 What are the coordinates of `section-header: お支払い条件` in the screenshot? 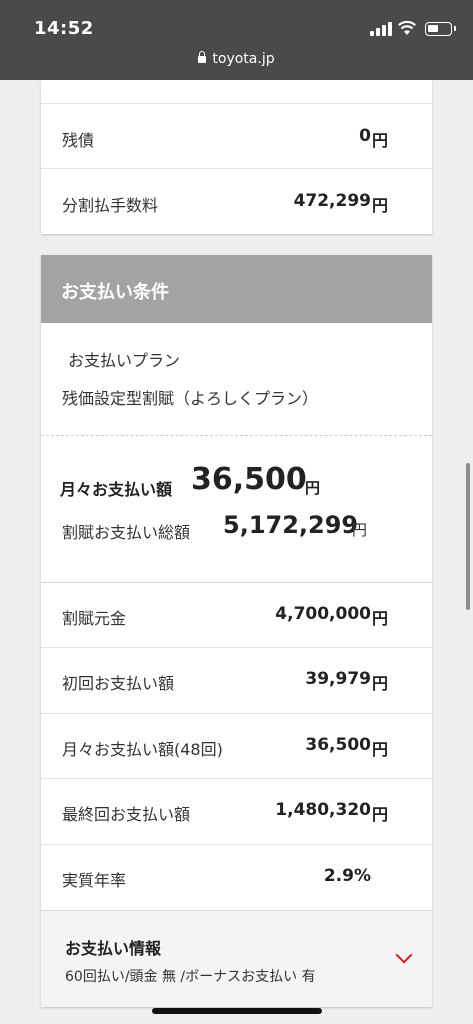 It's located at (236, 289).